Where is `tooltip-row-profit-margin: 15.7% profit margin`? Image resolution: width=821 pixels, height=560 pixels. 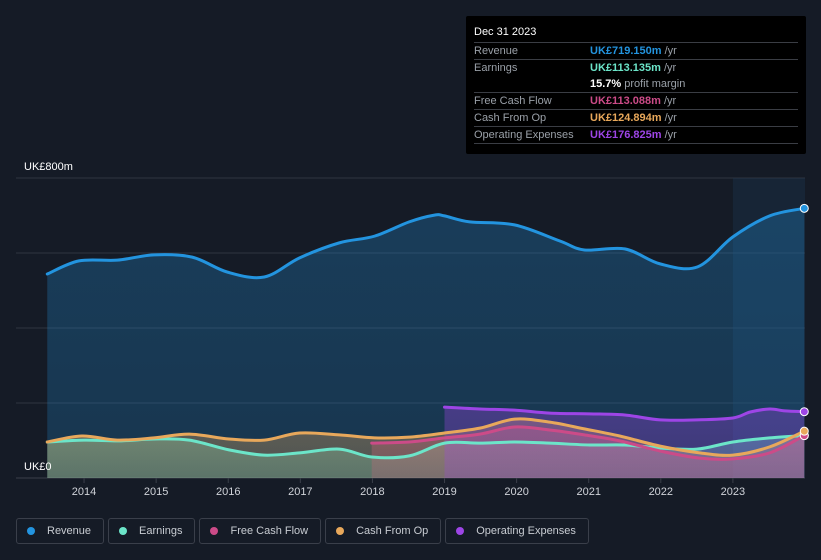 tooltip-row-profit-margin: 15.7% profit margin is located at coordinates (636, 84).